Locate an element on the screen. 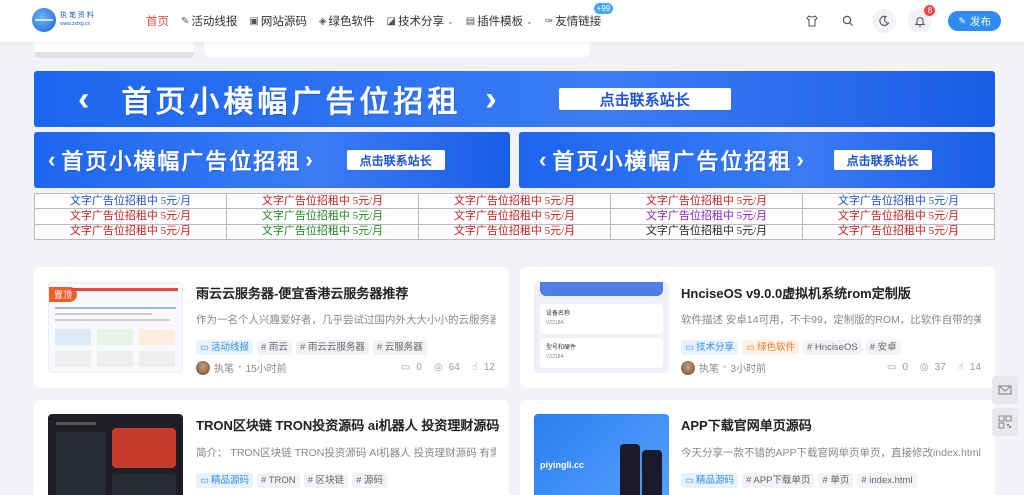  banner-small-right-contact-button: 点击联系站长 is located at coordinates (882, 160).